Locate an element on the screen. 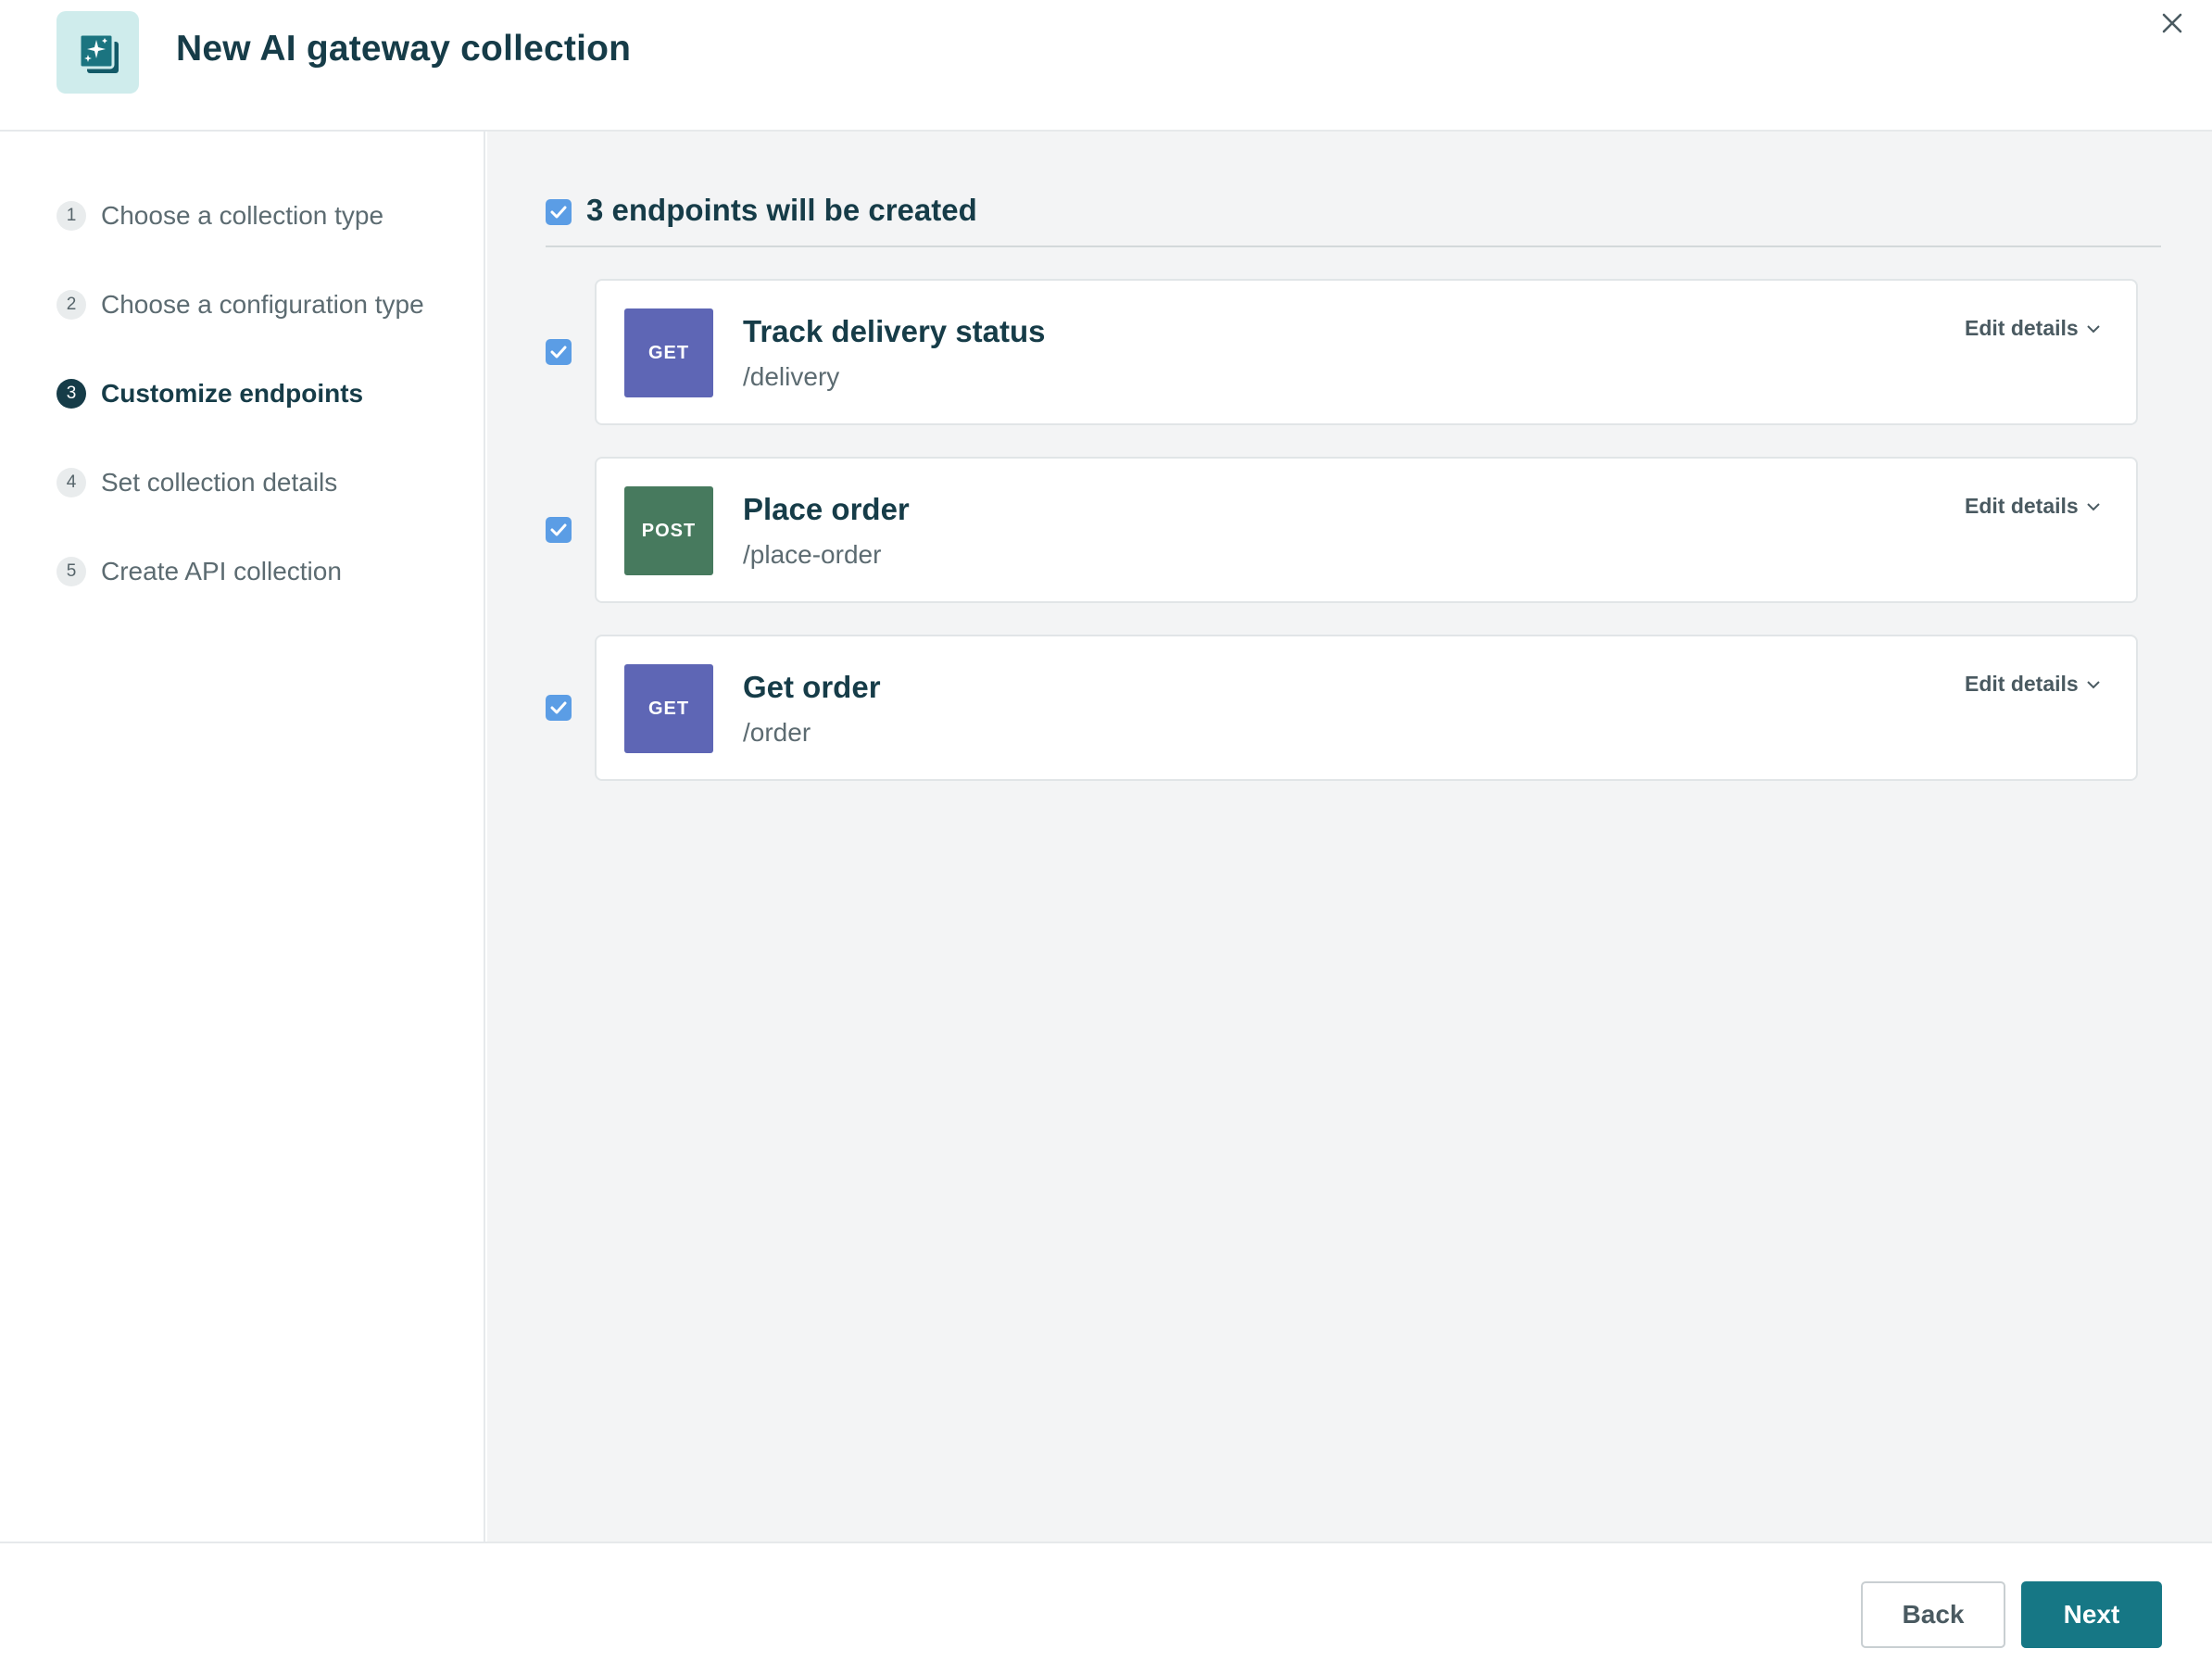  back-button: Back is located at coordinates (1933, 1614).